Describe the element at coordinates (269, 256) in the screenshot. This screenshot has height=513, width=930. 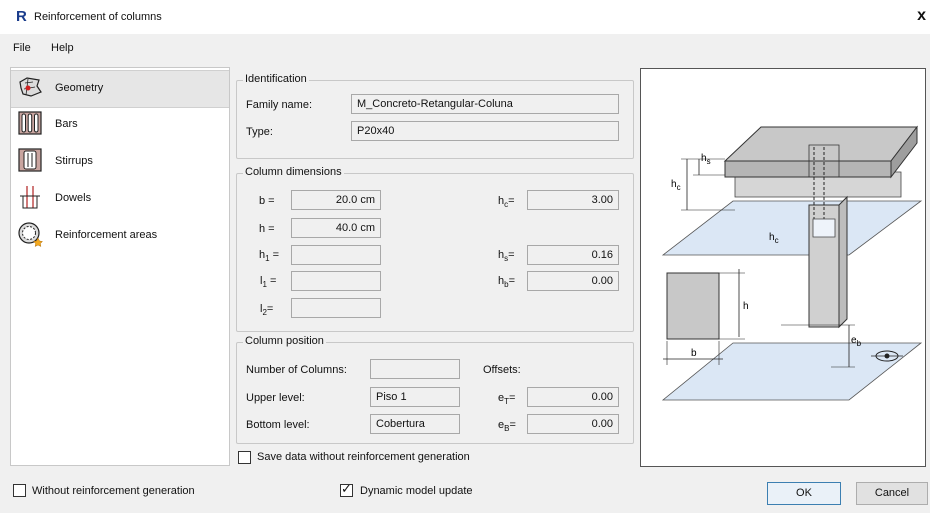
I see `h1-label: h1 =` at that location.